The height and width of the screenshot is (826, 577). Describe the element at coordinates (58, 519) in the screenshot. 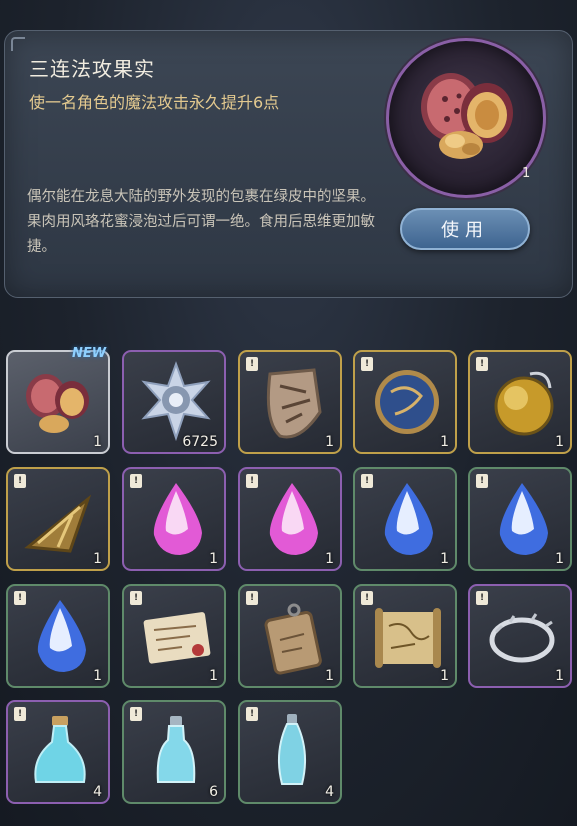

I see `inventory-slot-golden-arrowhead: ! 1` at that location.